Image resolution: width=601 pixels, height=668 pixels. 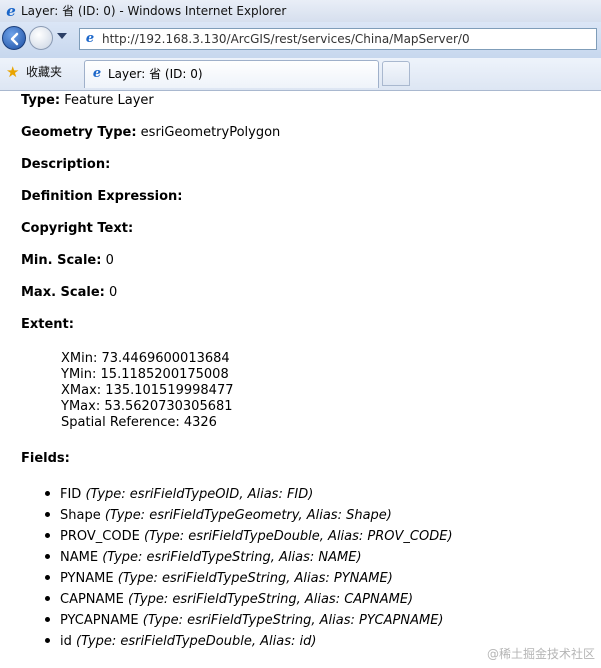 I want to click on fields-label: Fields:, so click(x=45, y=458).